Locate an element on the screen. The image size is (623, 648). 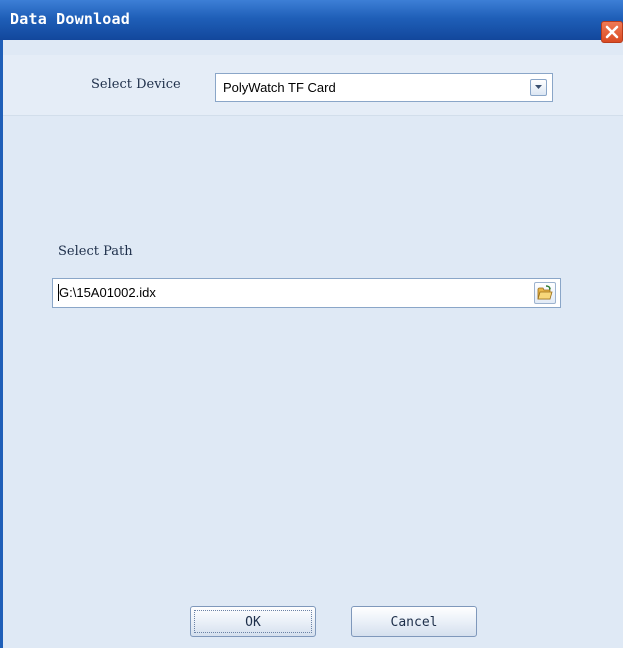
close-button is located at coordinates (612, 32).